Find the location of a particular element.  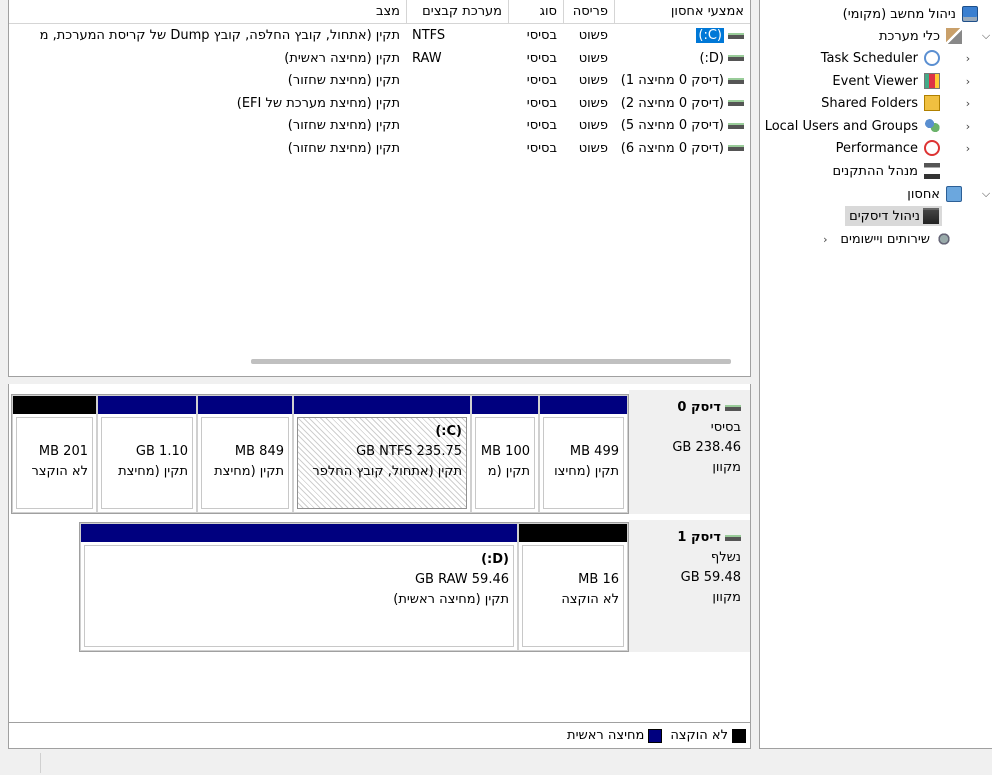

users-icon is located at coordinates (932, 126).